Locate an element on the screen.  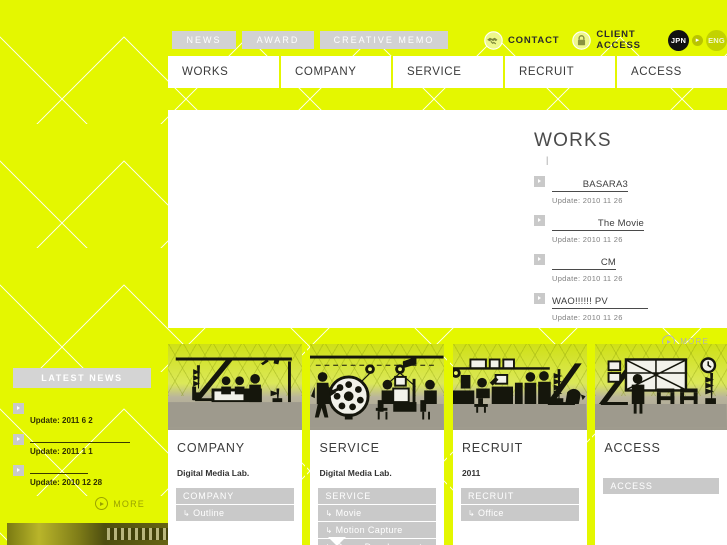
card-links: COMPANY ↳ Outline is located at coordinates (235, 504).